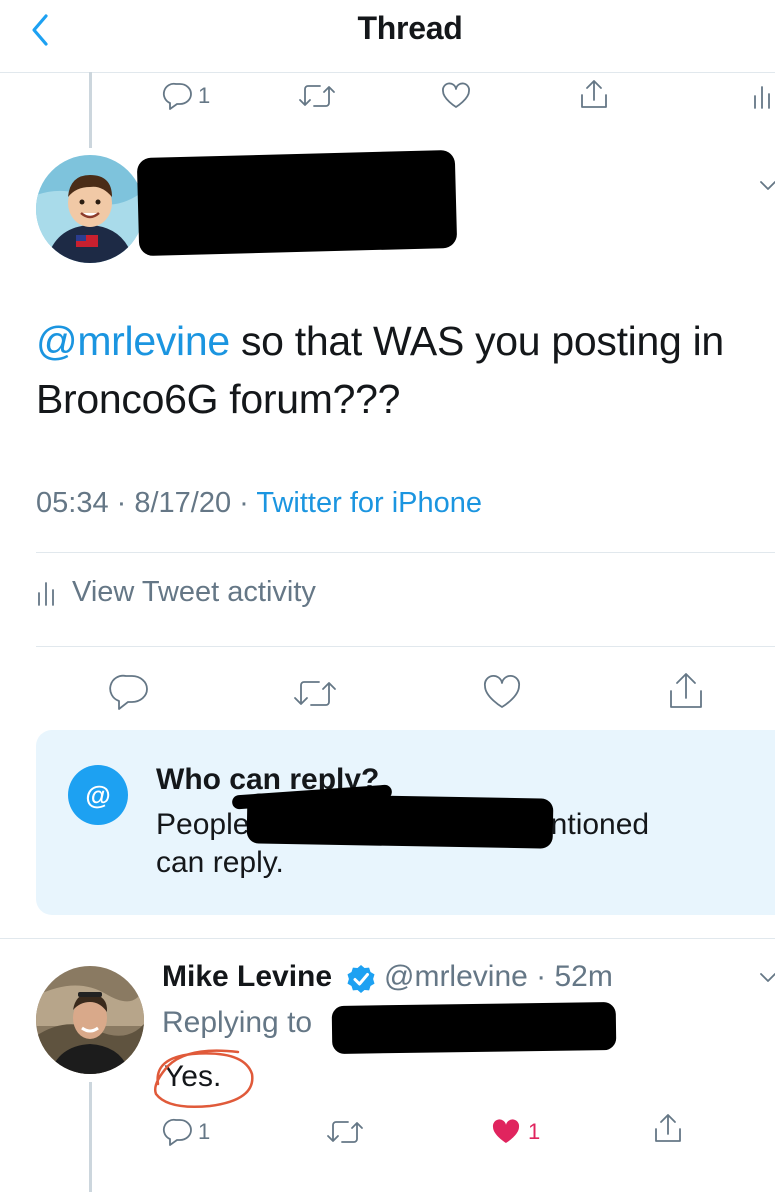  Describe the element at coordinates (474, 1028) in the screenshot. I see `redaction-replying-to` at that location.